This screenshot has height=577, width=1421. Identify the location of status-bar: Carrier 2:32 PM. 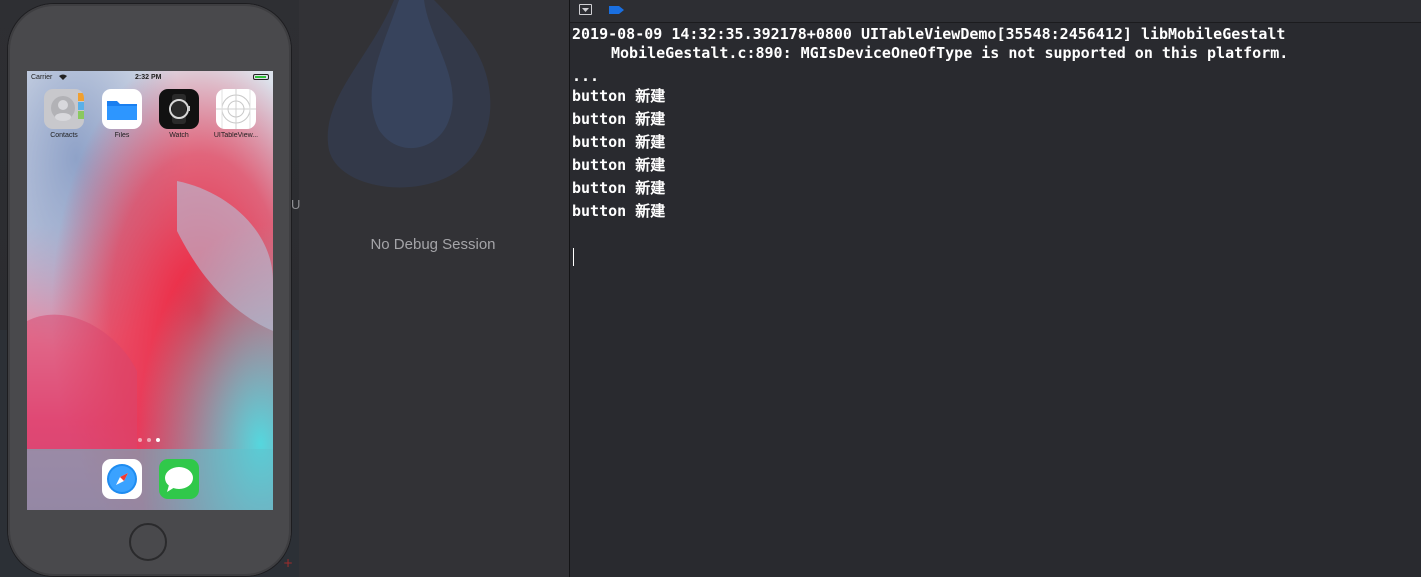
(150, 78).